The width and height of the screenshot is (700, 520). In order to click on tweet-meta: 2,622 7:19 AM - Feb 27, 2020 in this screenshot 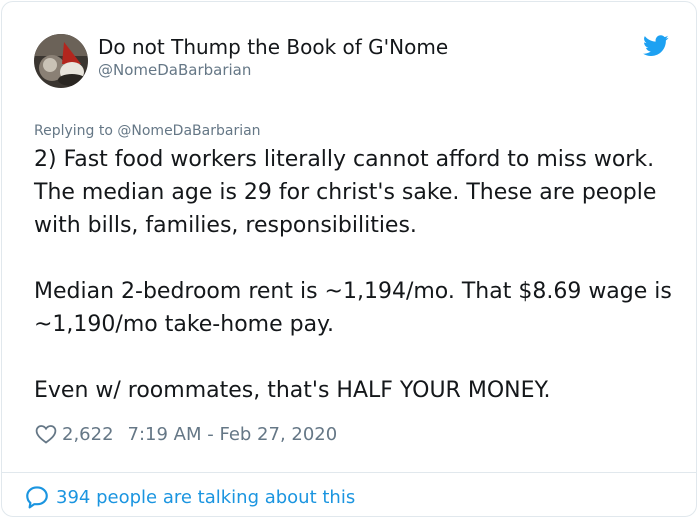, I will do `click(185, 434)`.